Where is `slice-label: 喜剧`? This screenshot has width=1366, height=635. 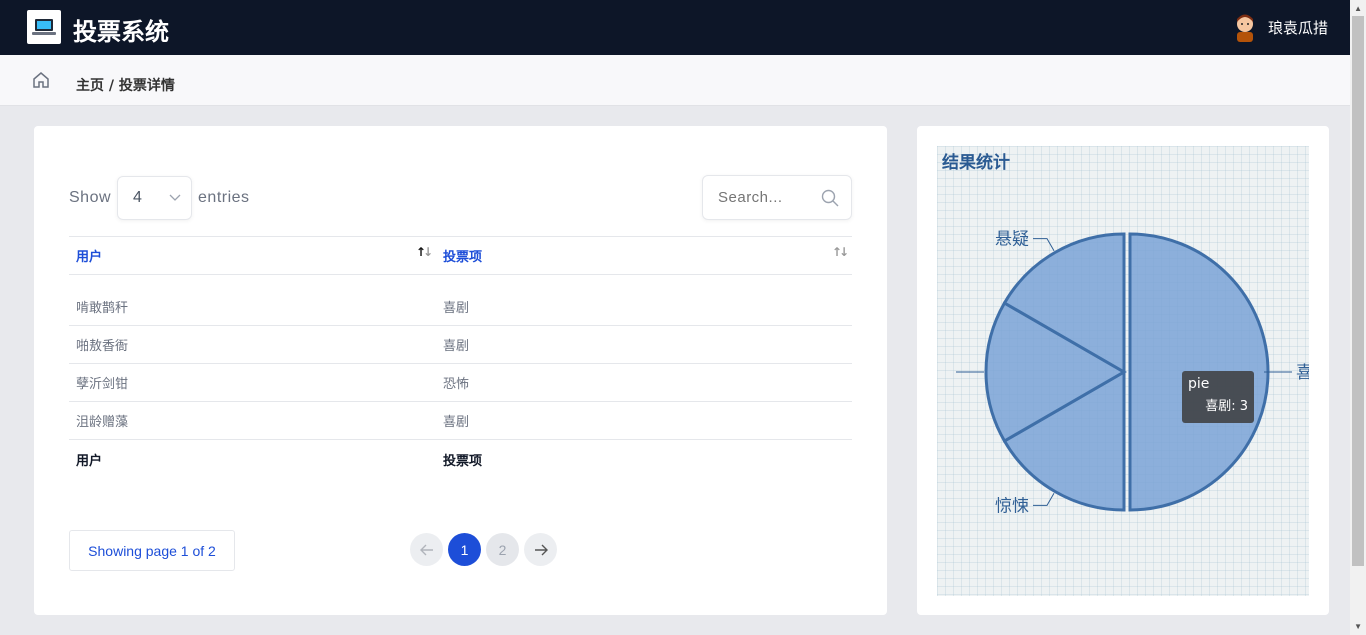
slice-label: 喜剧 is located at coordinates (1302, 373).